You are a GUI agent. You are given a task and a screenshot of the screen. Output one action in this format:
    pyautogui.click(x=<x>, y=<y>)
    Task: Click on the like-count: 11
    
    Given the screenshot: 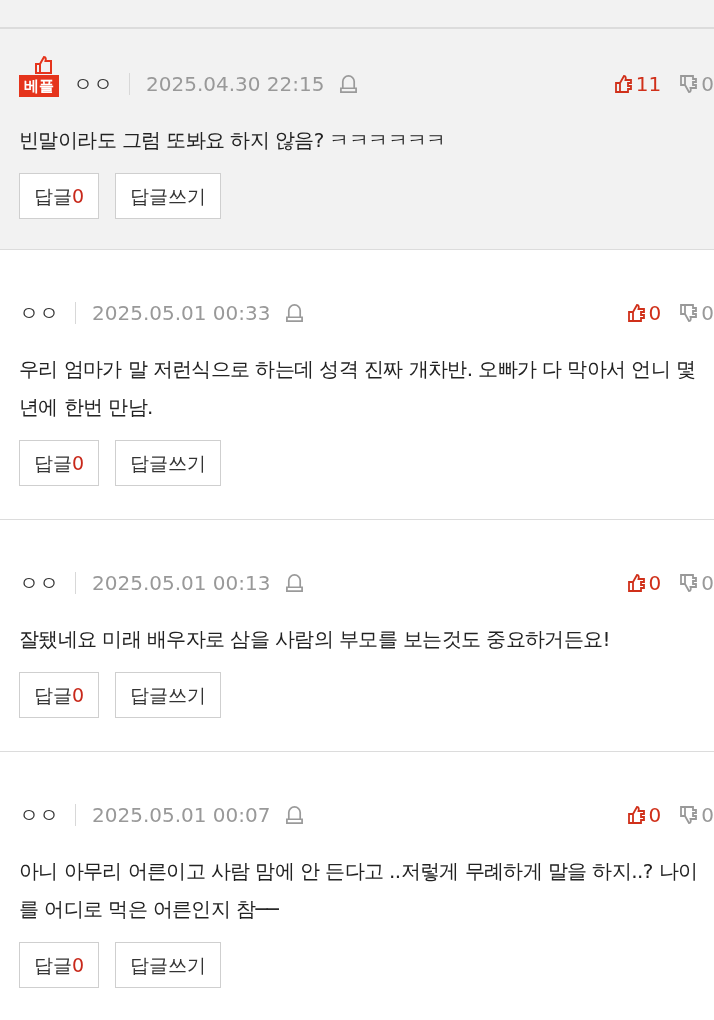 What is the action you would take?
    pyautogui.click(x=648, y=84)
    